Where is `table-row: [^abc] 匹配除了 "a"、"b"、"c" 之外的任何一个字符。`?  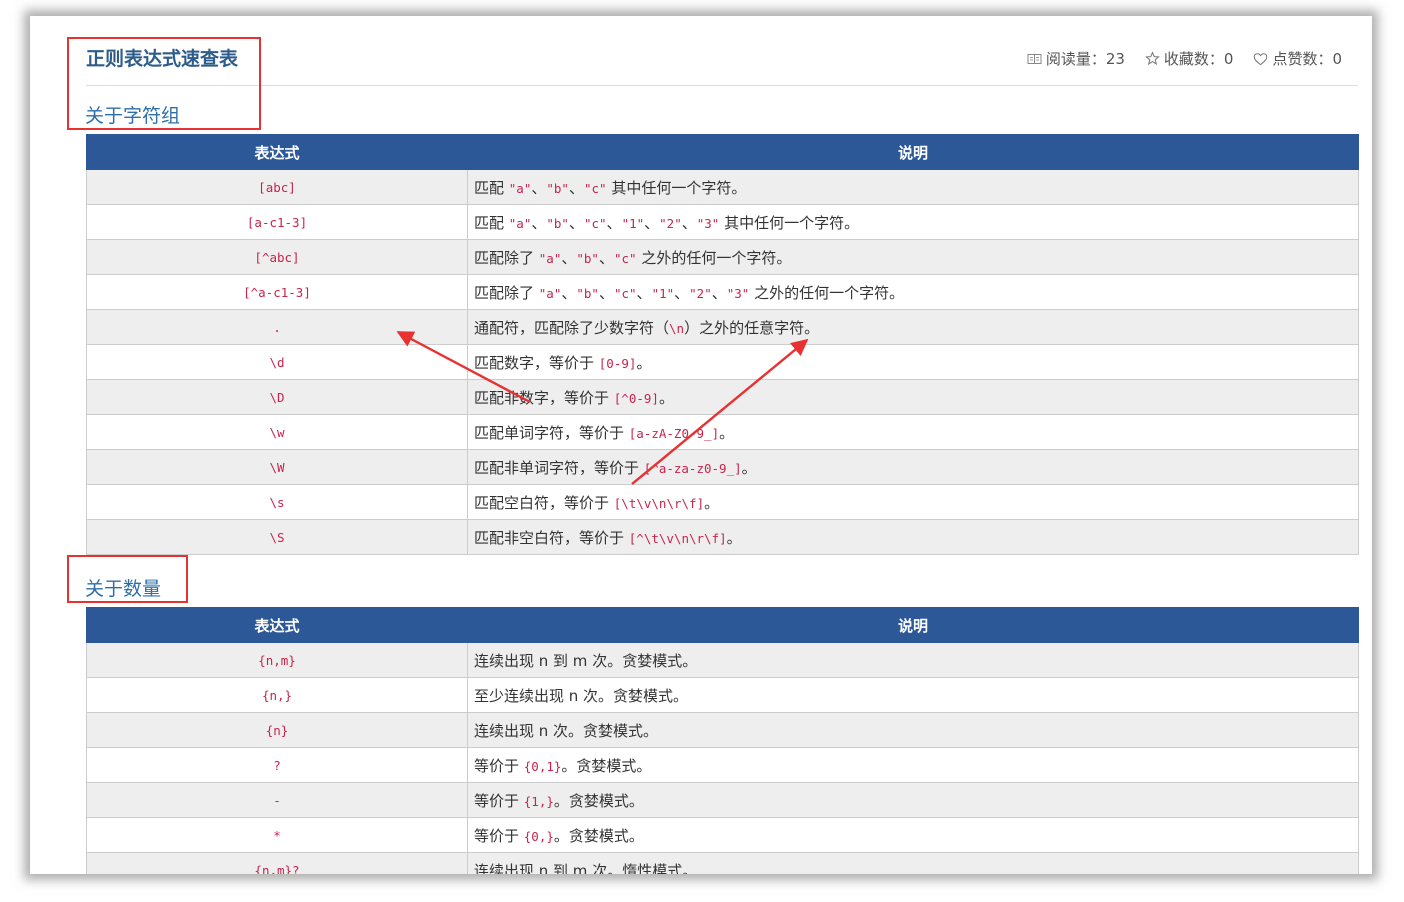
table-row: [^abc] 匹配除了 "a"、"b"、"c" 之外的任何一个字符。 is located at coordinates (722, 257).